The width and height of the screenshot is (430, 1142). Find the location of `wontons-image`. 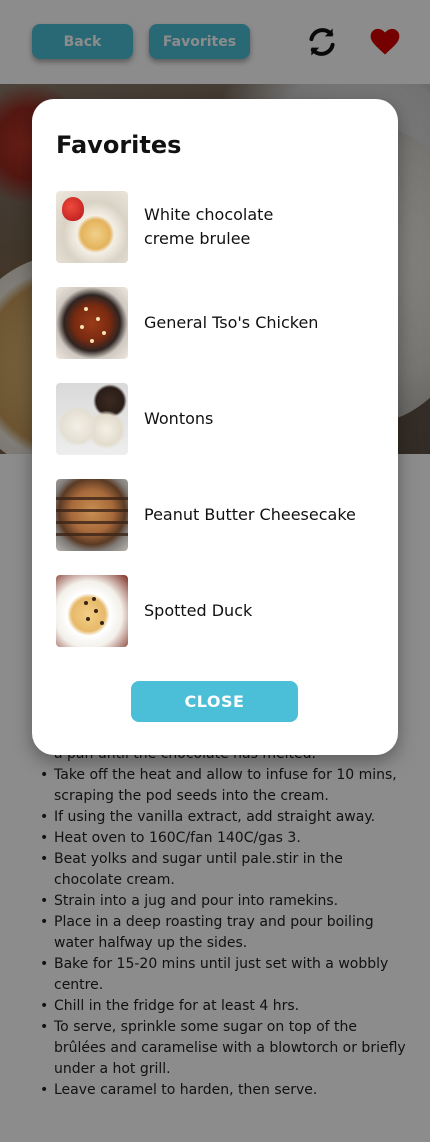

wontons-image is located at coordinates (92, 419).